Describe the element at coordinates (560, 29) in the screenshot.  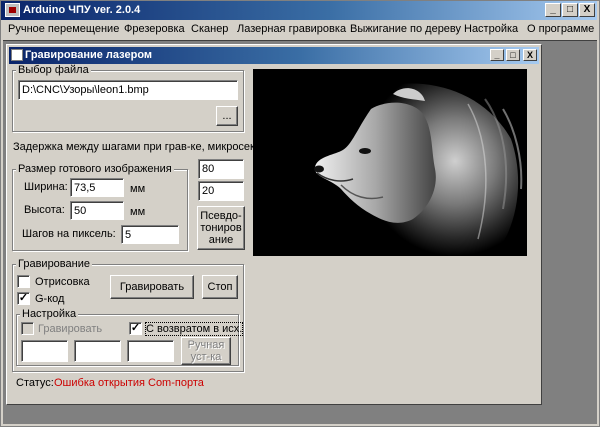
I see `menu-about: О программе` at that location.